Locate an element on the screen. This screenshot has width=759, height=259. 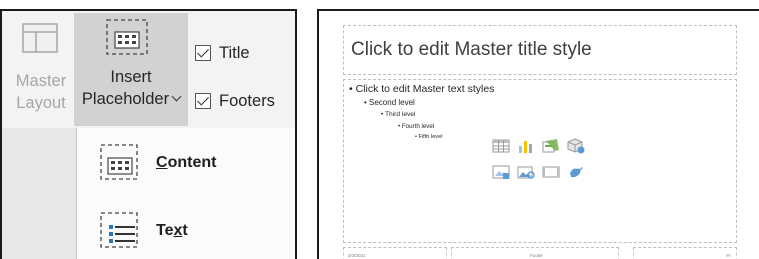
footer-placeholder: Footer is located at coordinates (535, 253).